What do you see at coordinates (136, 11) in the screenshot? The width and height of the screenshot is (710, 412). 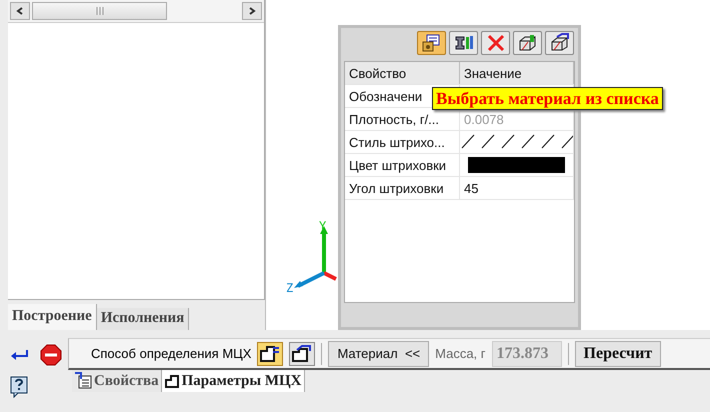 I see `horizontal-scrollbar` at bounding box center [136, 11].